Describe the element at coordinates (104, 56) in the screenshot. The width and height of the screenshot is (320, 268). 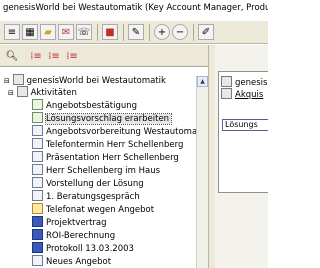
I see `tree-toolbar: 🔍︎ ⁞≡ ⁞≡ ⁞≡` at that location.